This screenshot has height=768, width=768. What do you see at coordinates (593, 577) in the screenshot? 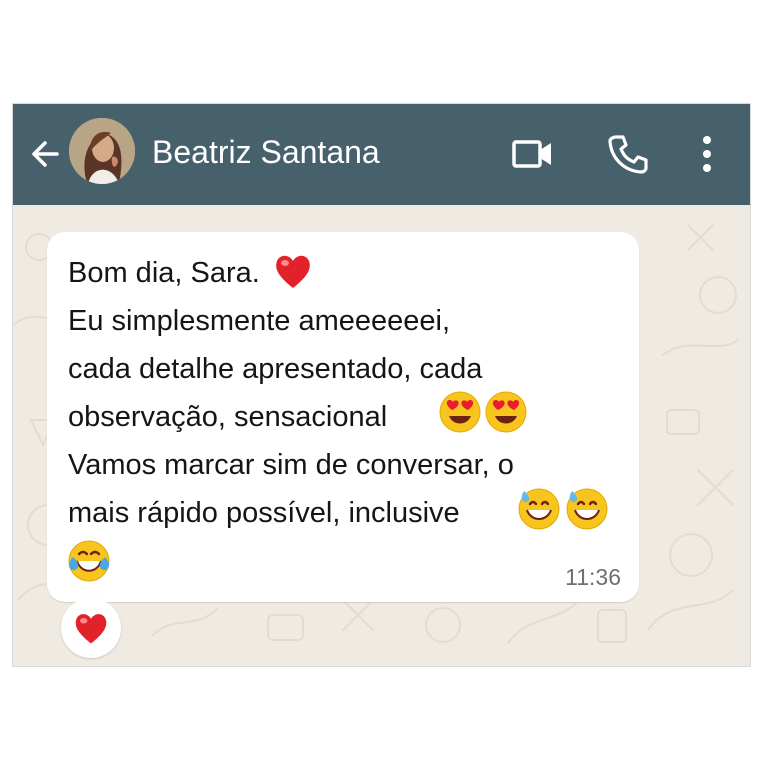
I see `message-timestamp: 11:36` at bounding box center [593, 577].